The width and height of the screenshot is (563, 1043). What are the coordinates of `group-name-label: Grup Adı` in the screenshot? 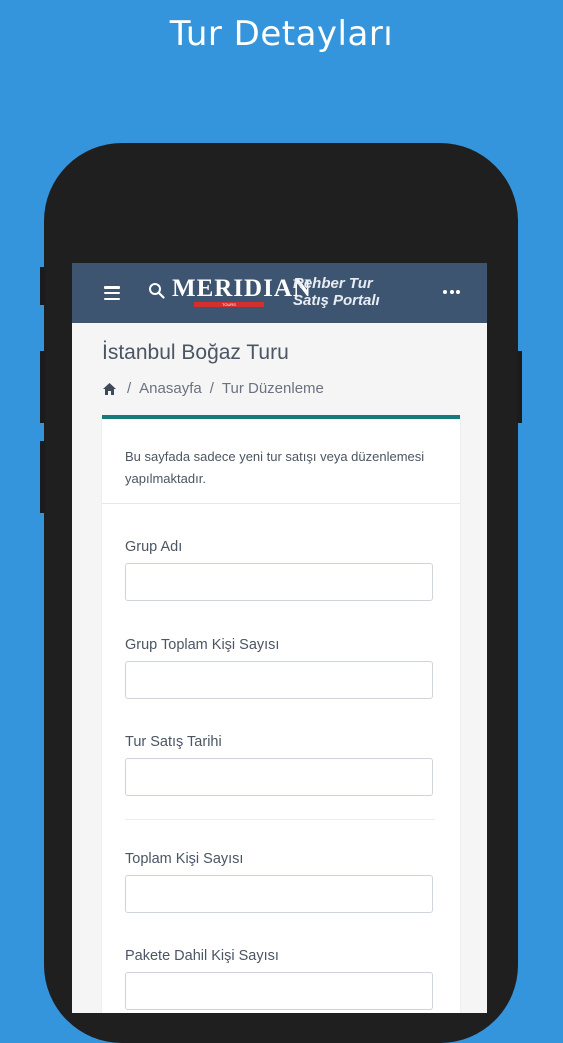 It's located at (154, 547).